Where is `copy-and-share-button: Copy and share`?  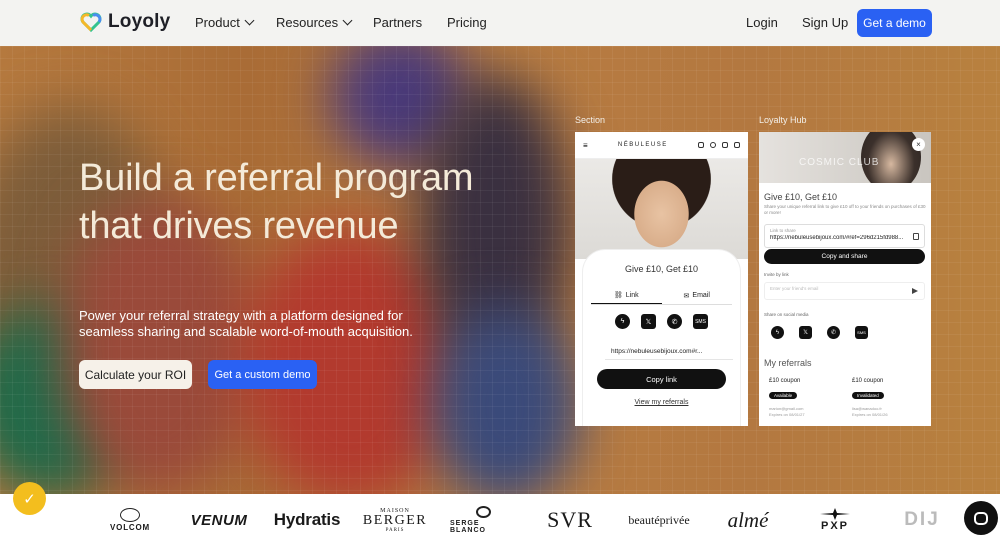
copy-and-share-button: Copy and share is located at coordinates (844, 256).